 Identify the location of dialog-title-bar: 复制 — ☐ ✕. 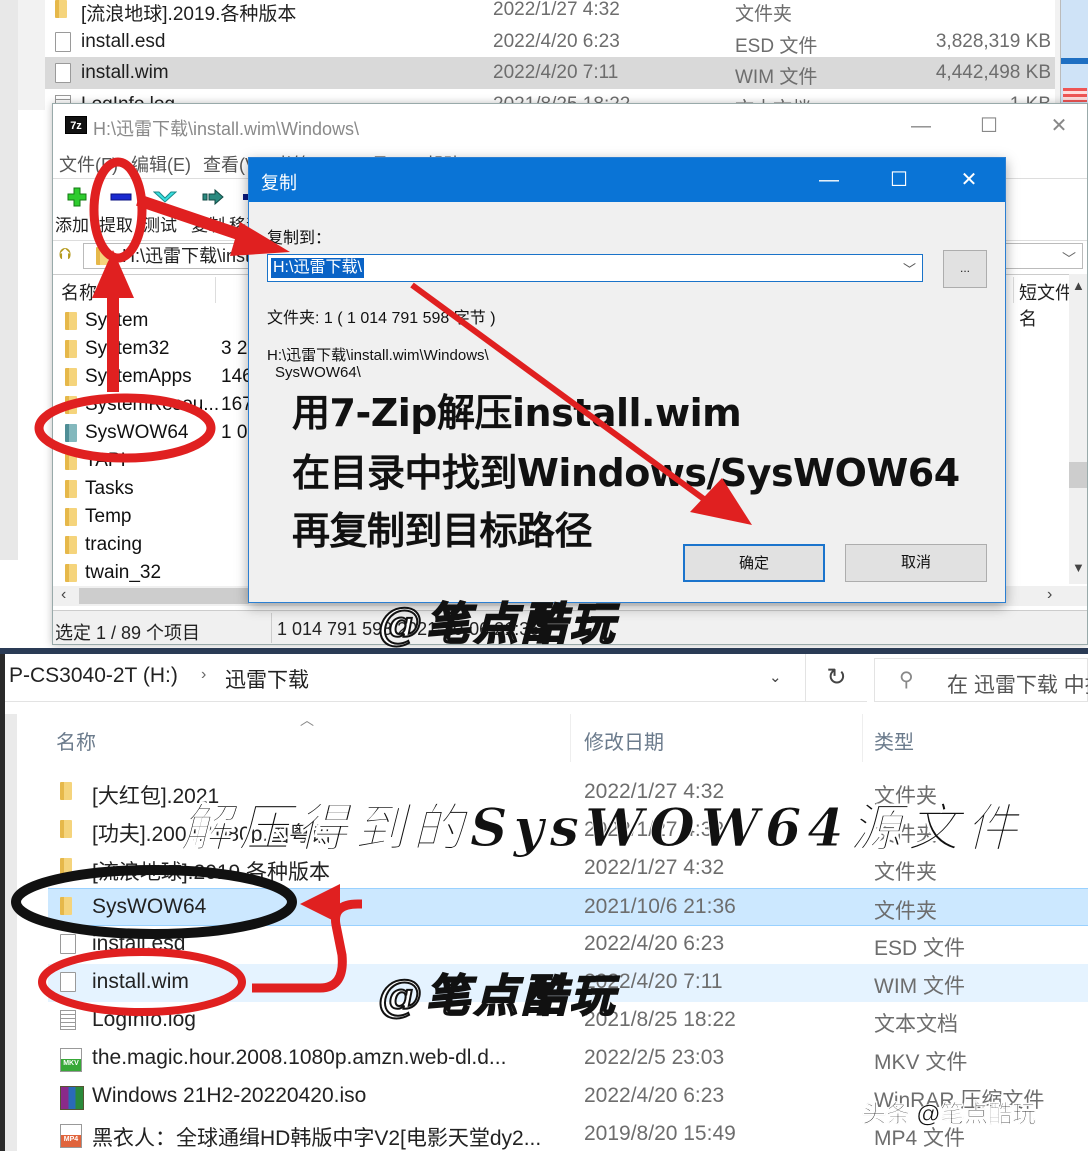
(627, 180).